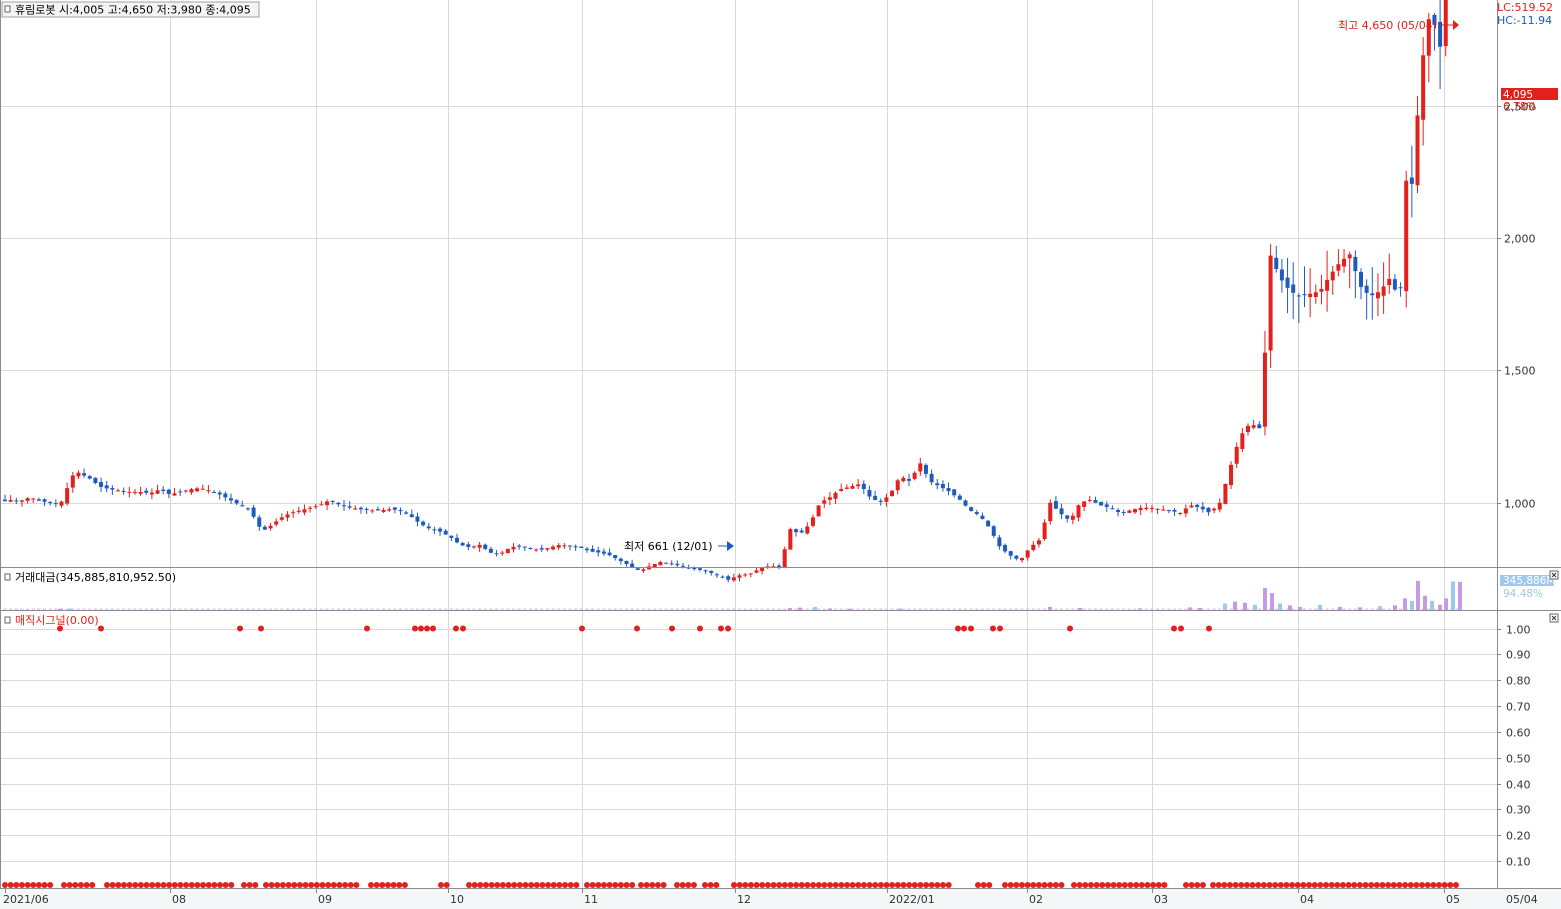  I want to click on low-annotation: 최저 661 (12/01), so click(668, 546).